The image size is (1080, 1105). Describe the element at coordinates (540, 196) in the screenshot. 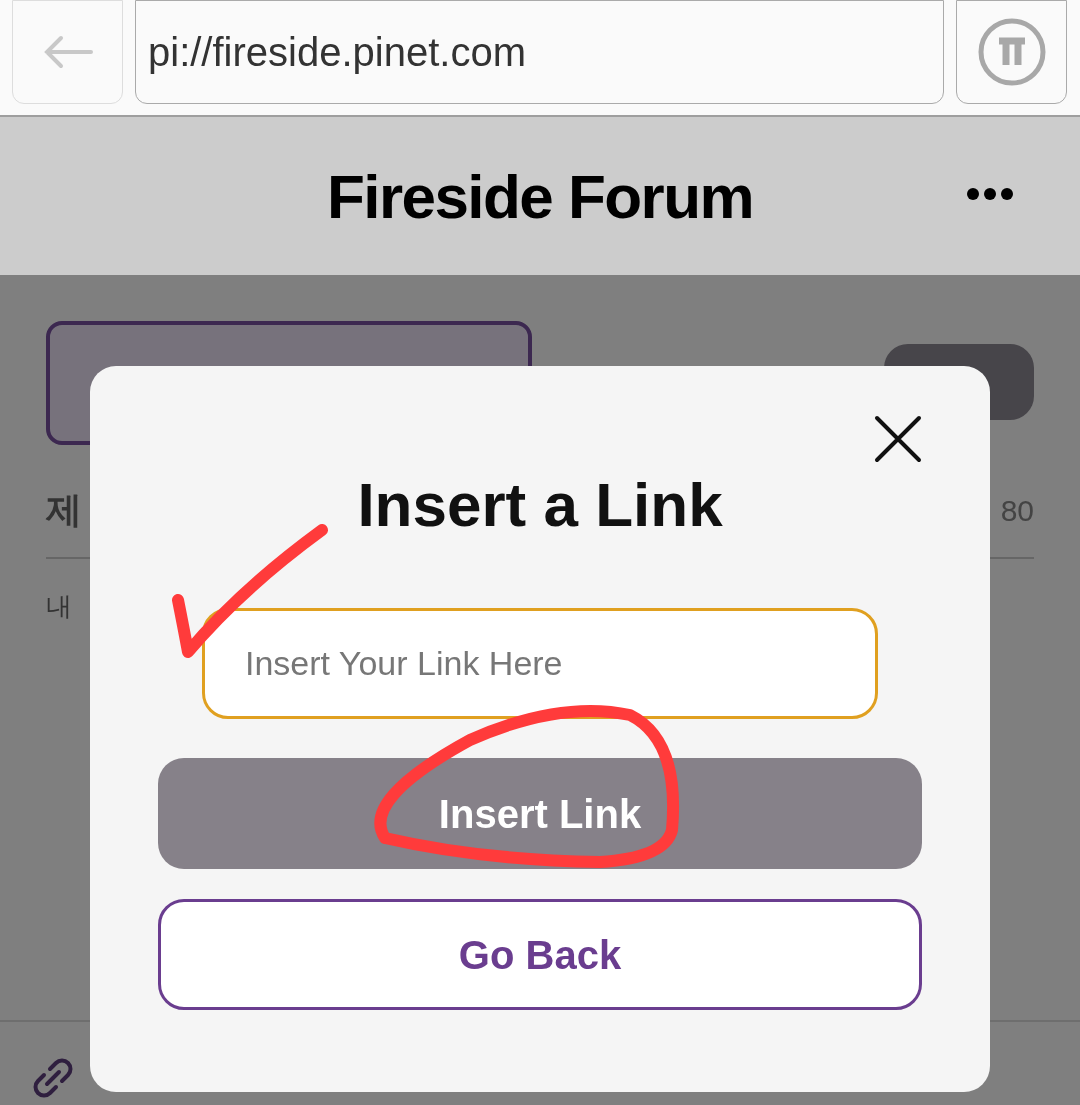

I see `page-title: Fireside Forum` at that location.